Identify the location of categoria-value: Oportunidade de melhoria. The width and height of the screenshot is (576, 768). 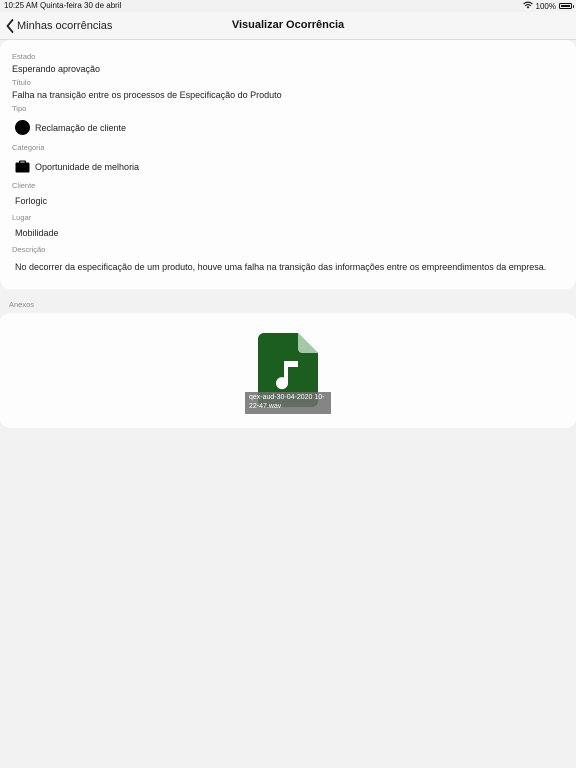
(87, 166).